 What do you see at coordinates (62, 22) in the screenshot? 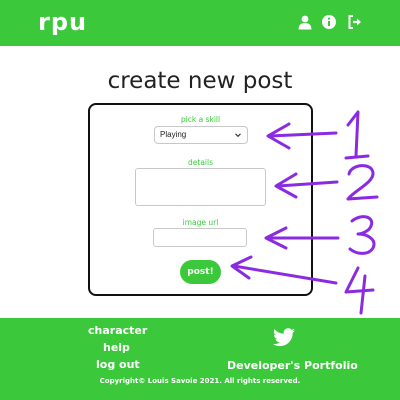
I see `app-logo: rpu` at bounding box center [62, 22].